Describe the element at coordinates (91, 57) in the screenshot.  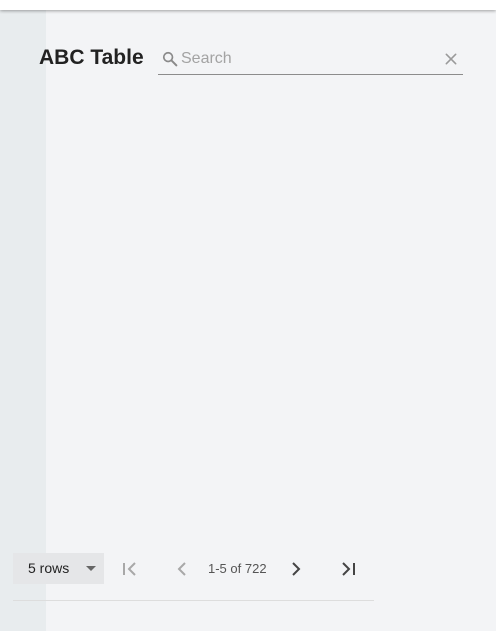
I see `table-title: ABC Table` at that location.